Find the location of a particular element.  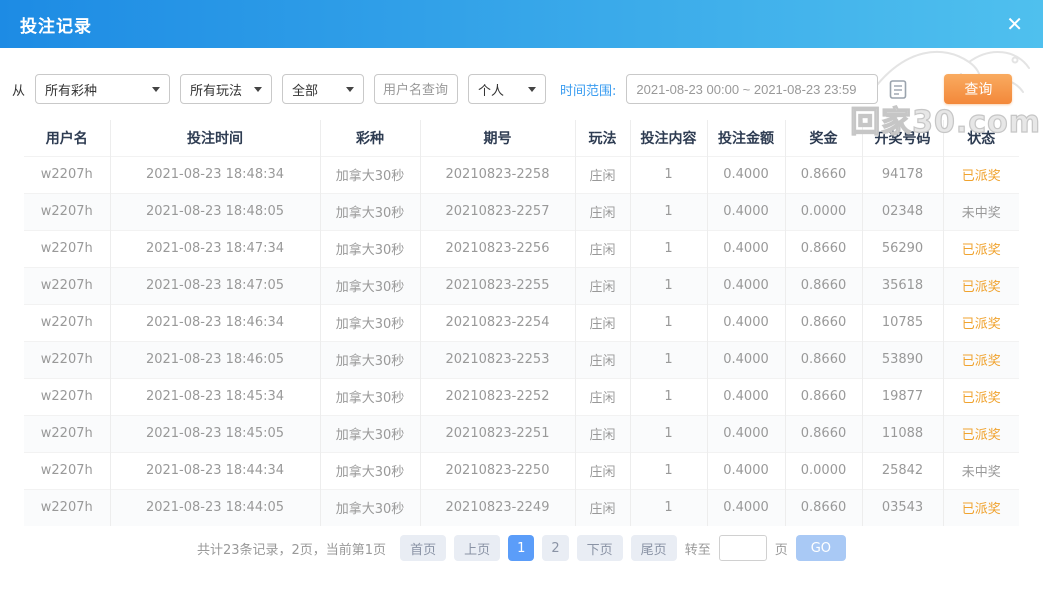

from-label: 从 is located at coordinates (19, 91).